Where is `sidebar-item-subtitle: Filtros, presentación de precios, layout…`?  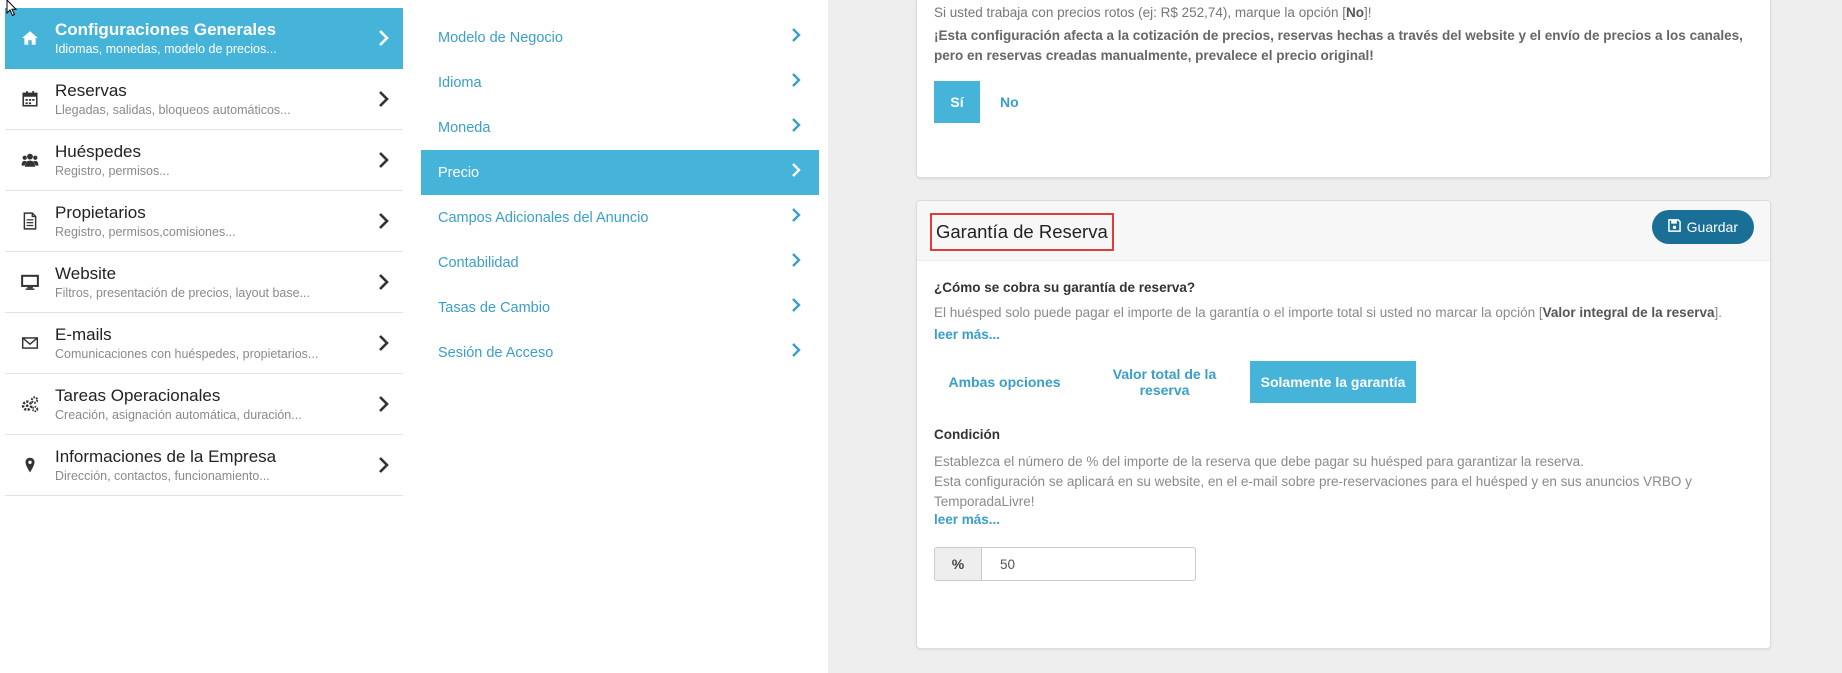 sidebar-item-subtitle: Filtros, presentación de precios, layout… is located at coordinates (182, 292).